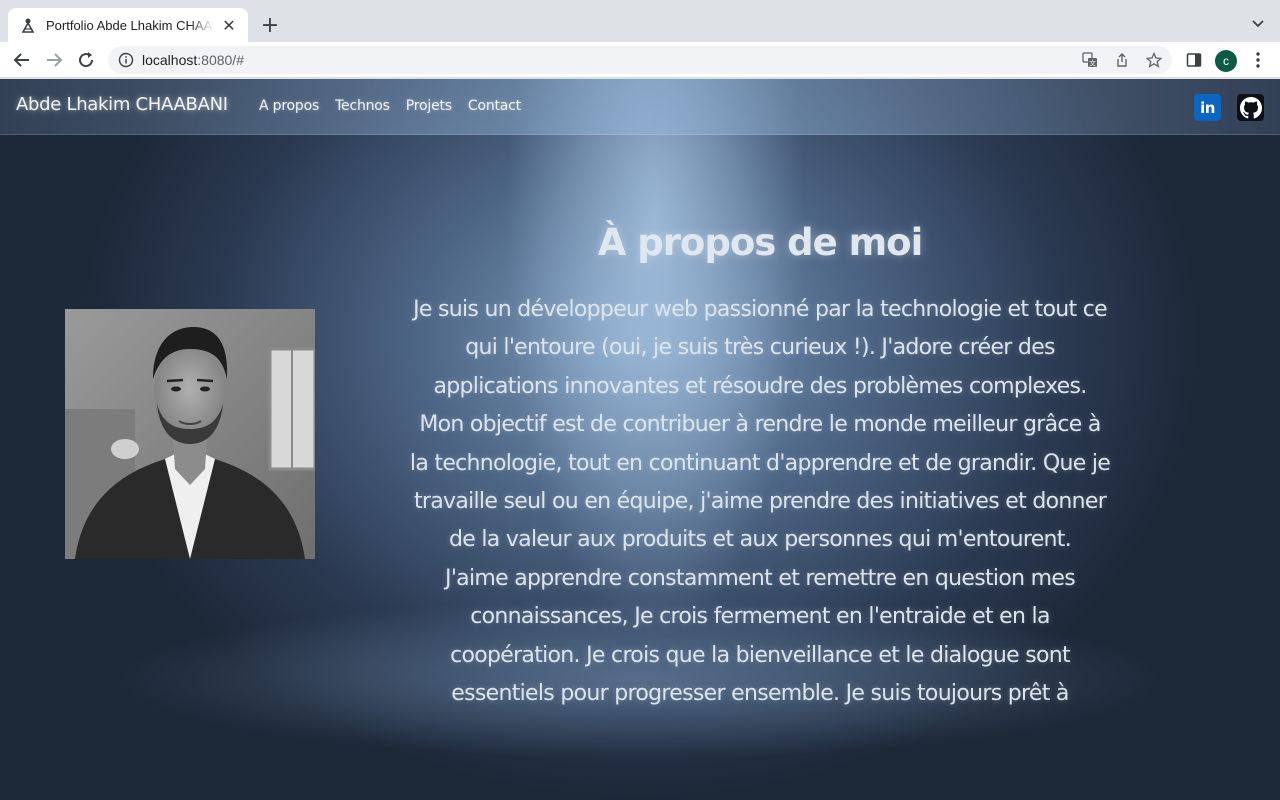 This screenshot has width=1280, height=800. I want to click on share-icon, so click(1122, 60).